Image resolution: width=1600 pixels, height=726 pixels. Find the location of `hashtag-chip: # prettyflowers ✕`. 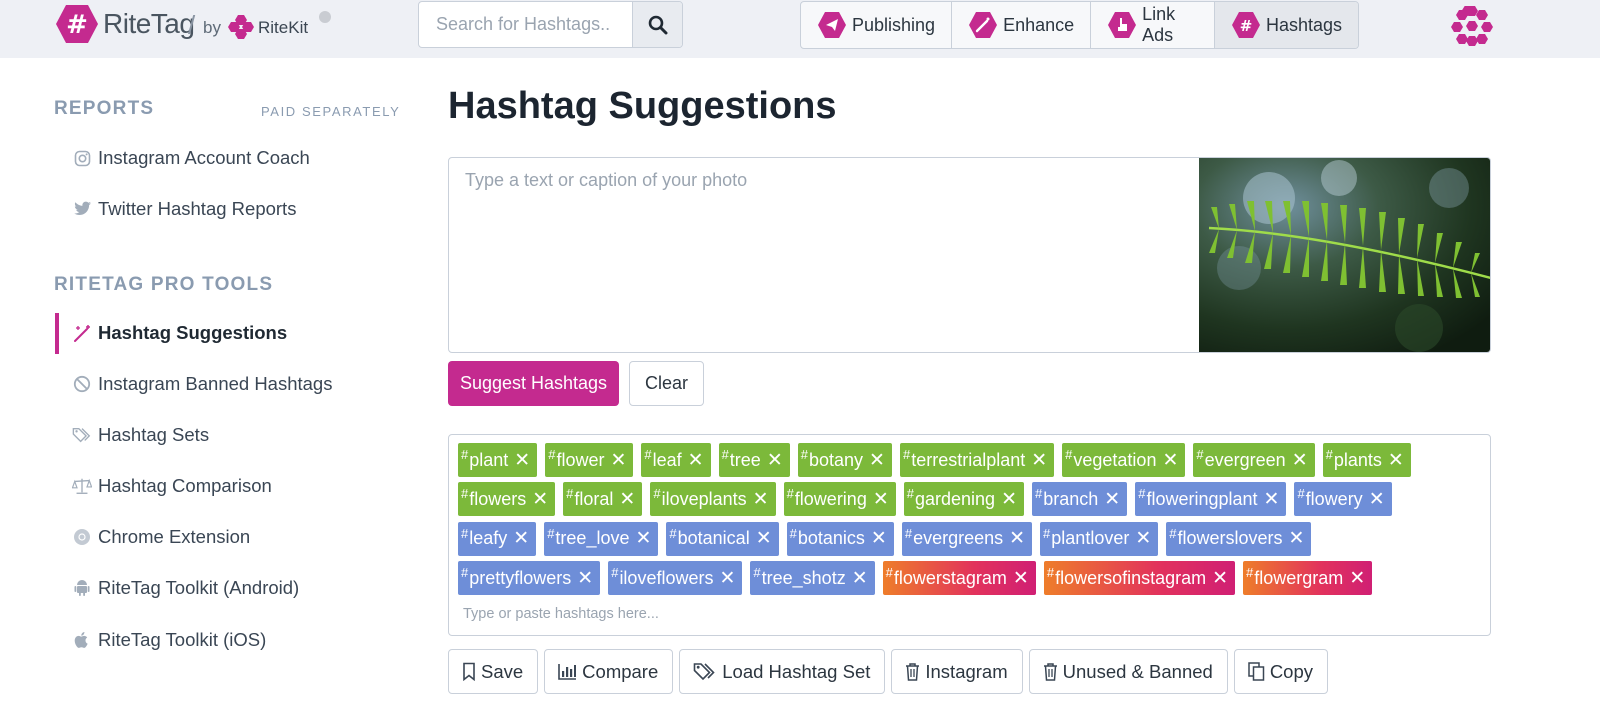

hashtag-chip: # prettyflowers ✕ is located at coordinates (529, 578).